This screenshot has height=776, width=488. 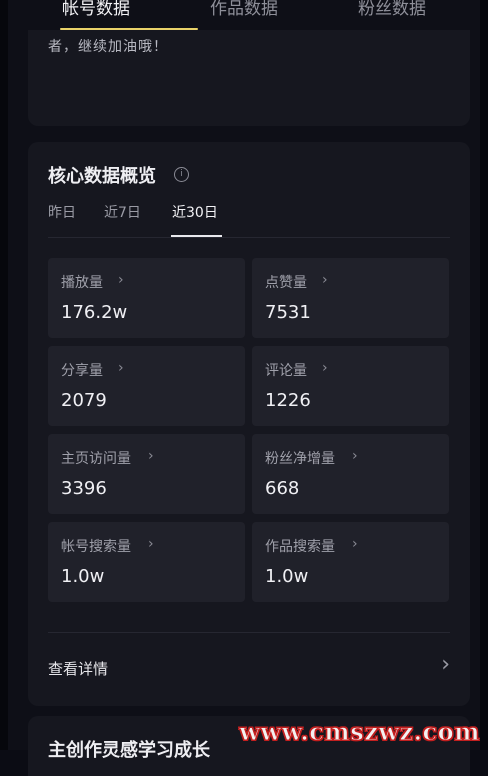 I want to click on next-section-title: 主创作灵感学习成长, so click(x=129, y=750).